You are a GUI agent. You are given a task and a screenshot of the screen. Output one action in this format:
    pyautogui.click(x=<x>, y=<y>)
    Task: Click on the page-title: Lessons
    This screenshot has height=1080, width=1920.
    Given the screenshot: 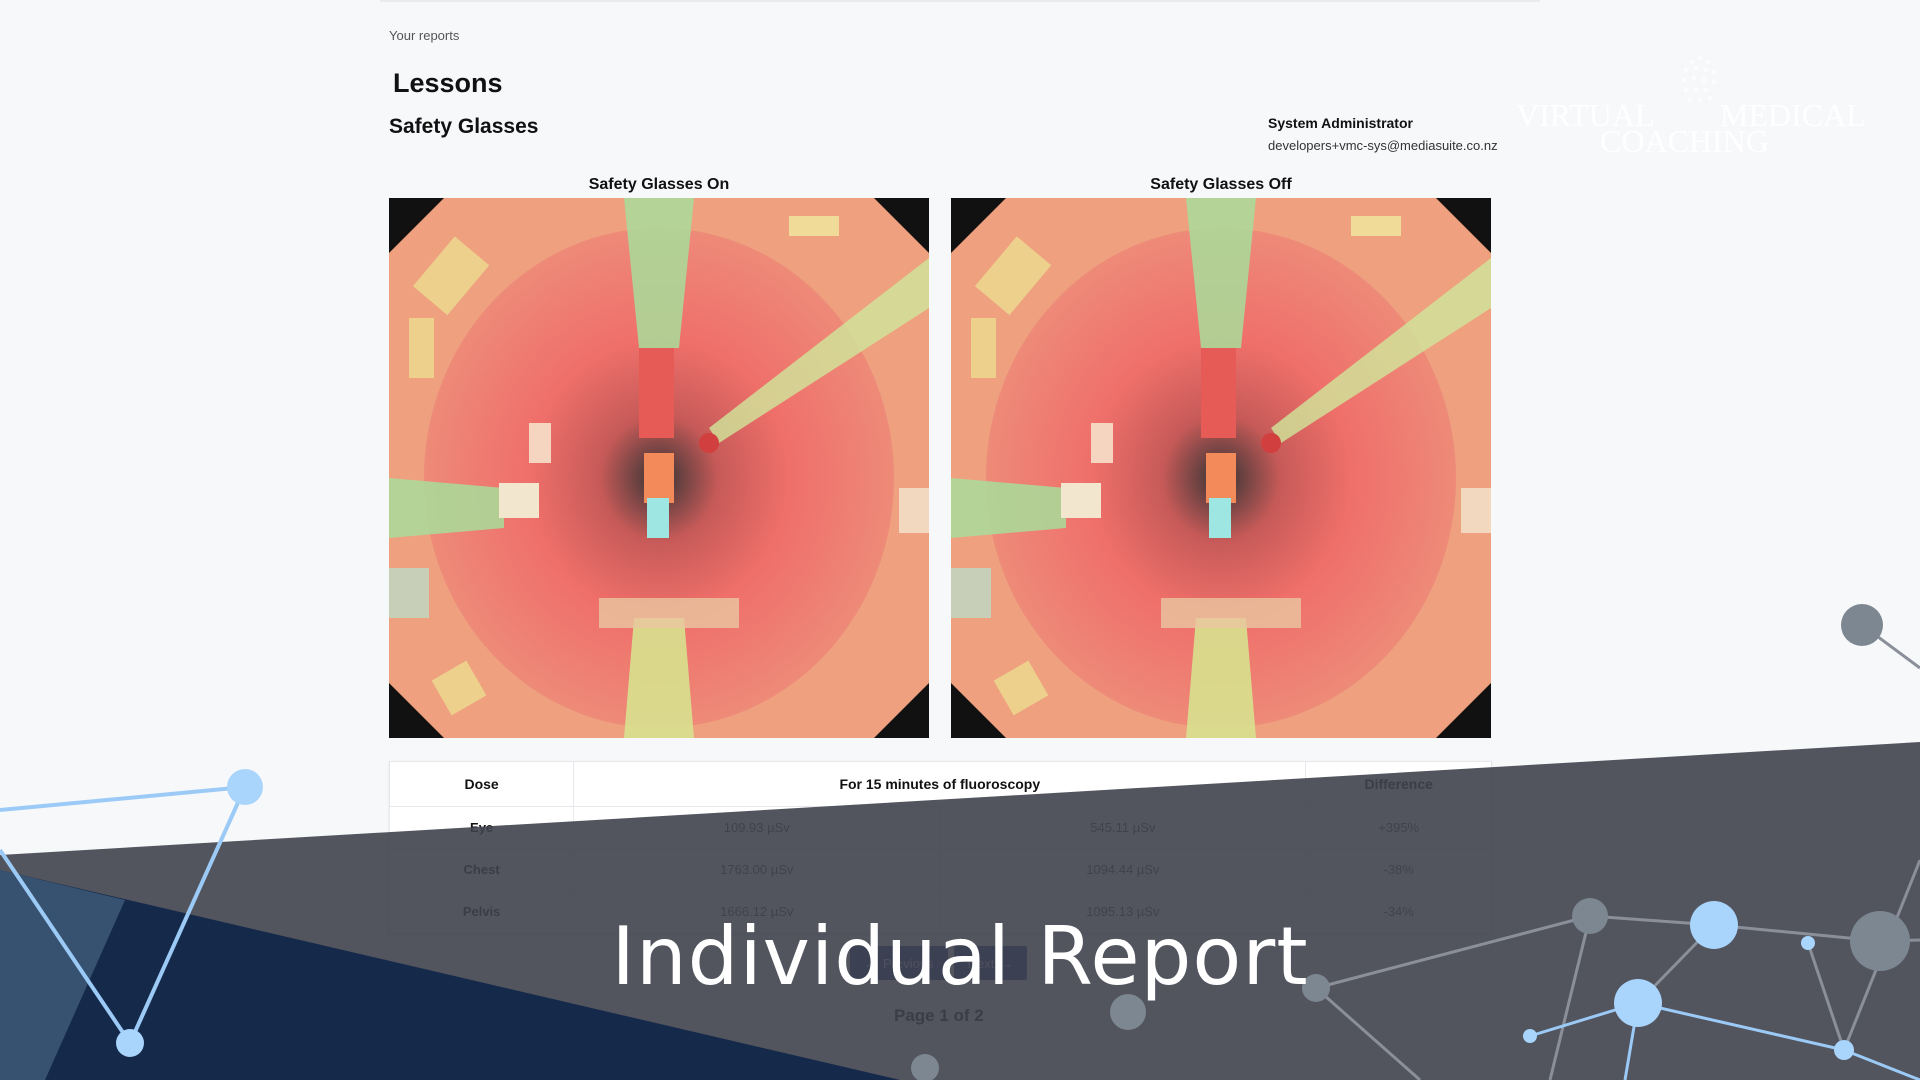 What is the action you would take?
    pyautogui.click(x=448, y=83)
    